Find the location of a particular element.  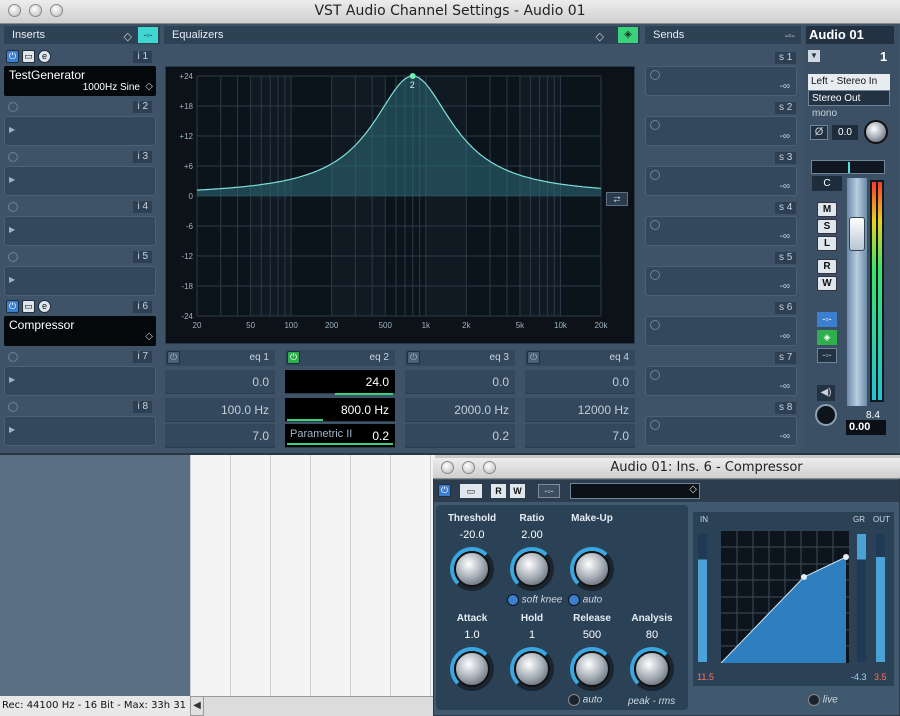

fader-track is located at coordinates (857, 292).